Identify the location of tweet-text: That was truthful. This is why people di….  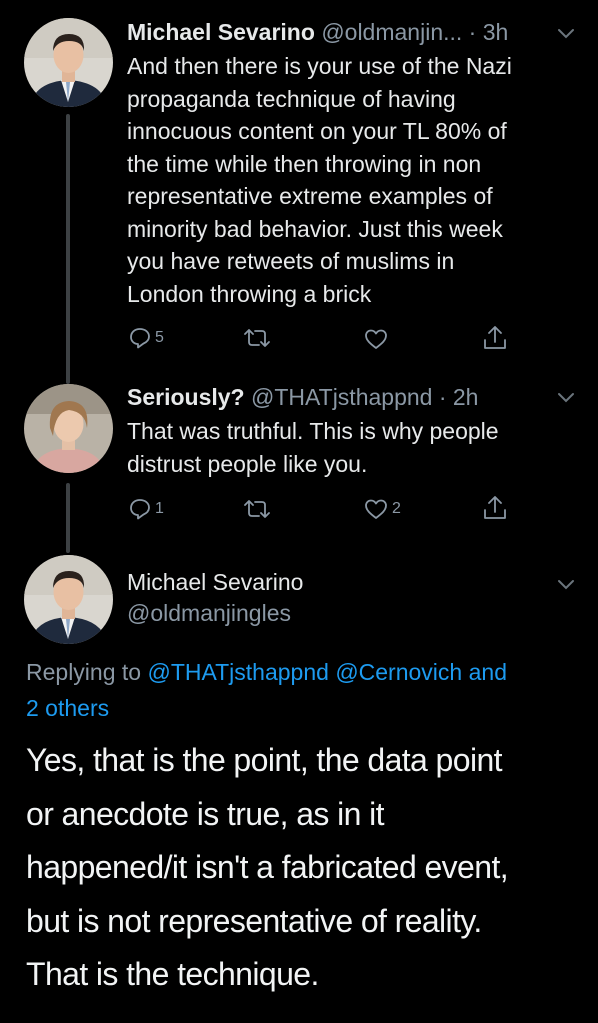
(313, 447).